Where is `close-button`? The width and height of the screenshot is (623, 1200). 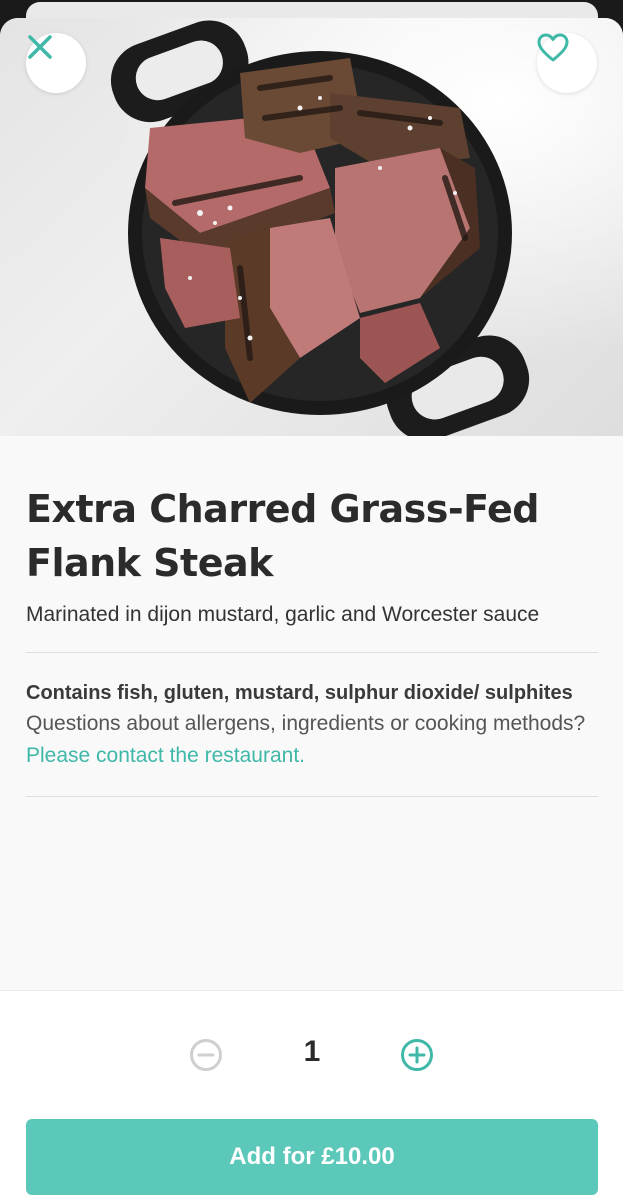
close-button is located at coordinates (56, 63).